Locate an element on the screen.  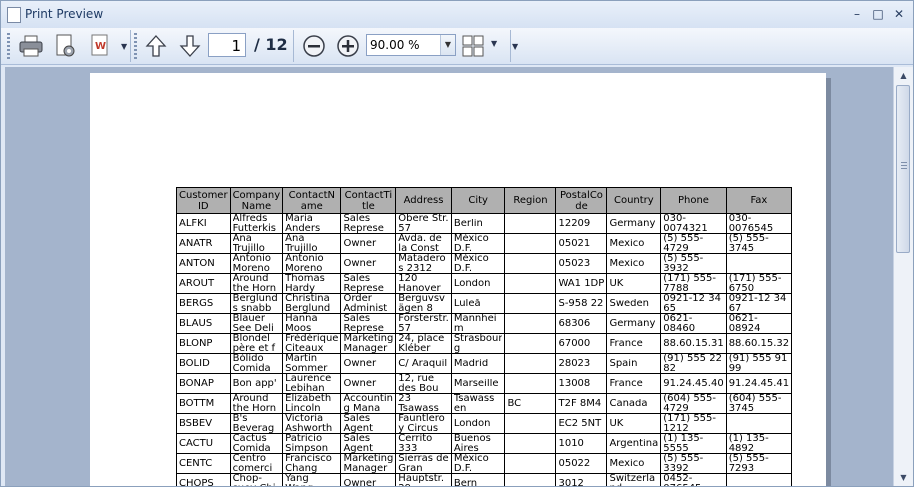
table-cell: (5) 555-7293 is located at coordinates (759, 463).